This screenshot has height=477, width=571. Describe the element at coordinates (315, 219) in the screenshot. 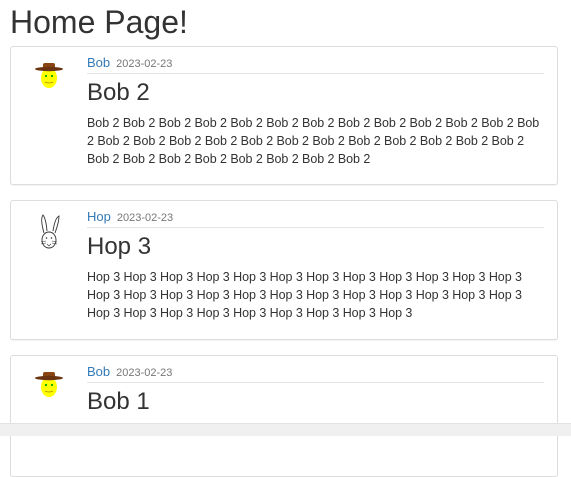

I see `post-meta: Hop 2023-02-23` at that location.